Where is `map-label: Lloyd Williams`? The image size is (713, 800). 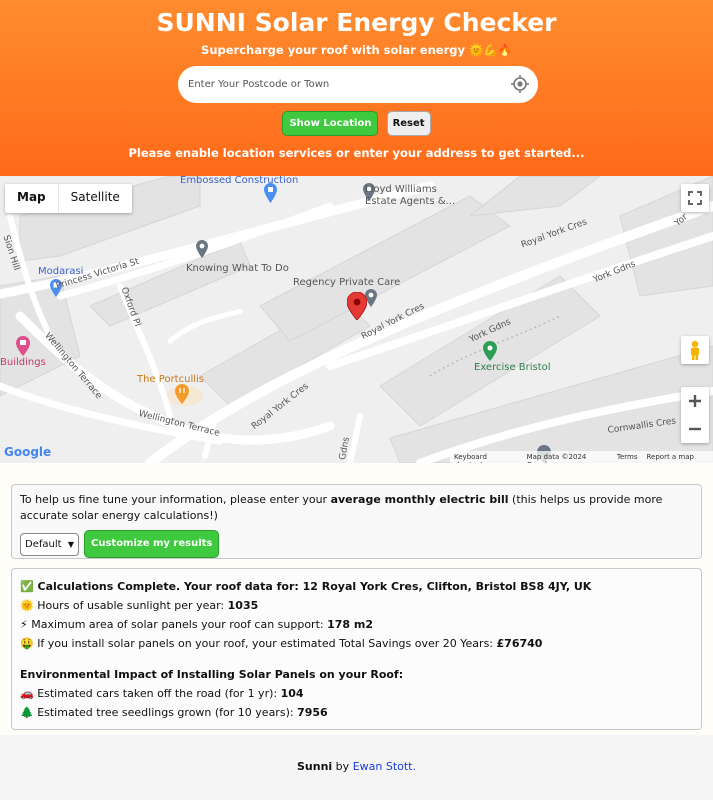 map-label: Lloyd Williams is located at coordinates (401, 189).